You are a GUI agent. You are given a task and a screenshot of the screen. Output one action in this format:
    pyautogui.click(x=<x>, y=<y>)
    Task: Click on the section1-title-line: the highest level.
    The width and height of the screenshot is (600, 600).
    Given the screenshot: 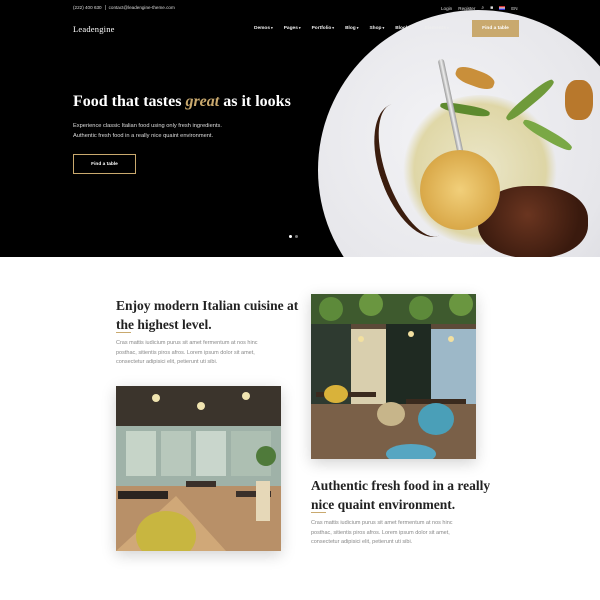 What is the action you would take?
    pyautogui.click(x=164, y=324)
    